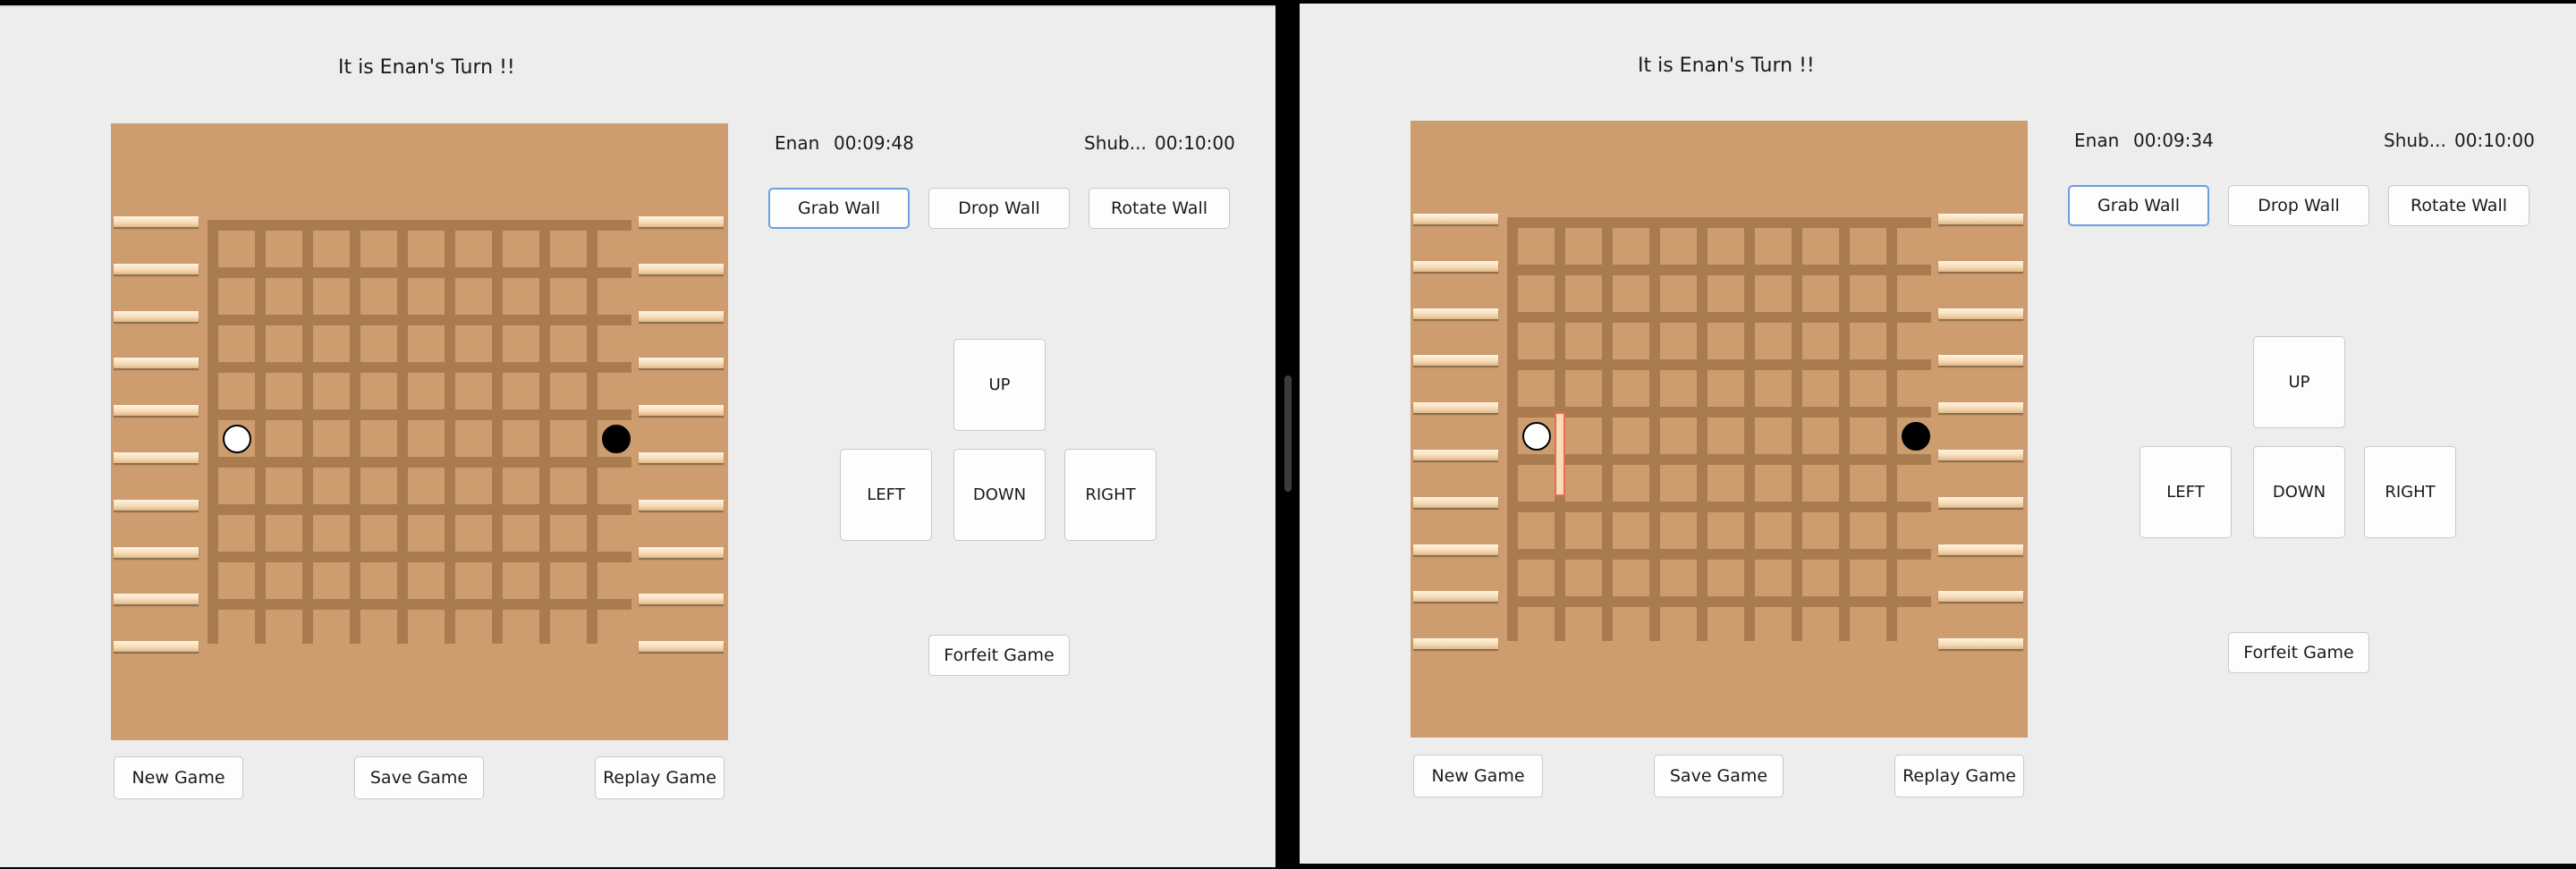  I want to click on white-pawn, so click(236, 438).